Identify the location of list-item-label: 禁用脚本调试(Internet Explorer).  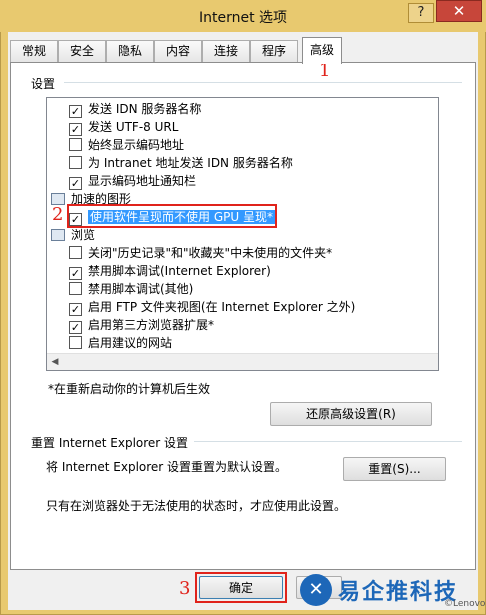
(179, 271).